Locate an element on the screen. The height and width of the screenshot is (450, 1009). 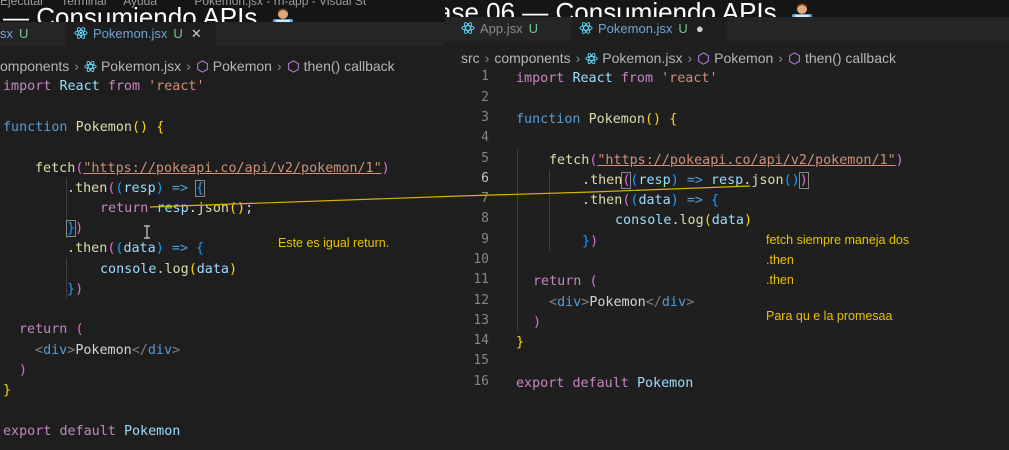
left-tab-bar: sx U Pokemon.jsx U ✕ is located at coordinates (222, 34).